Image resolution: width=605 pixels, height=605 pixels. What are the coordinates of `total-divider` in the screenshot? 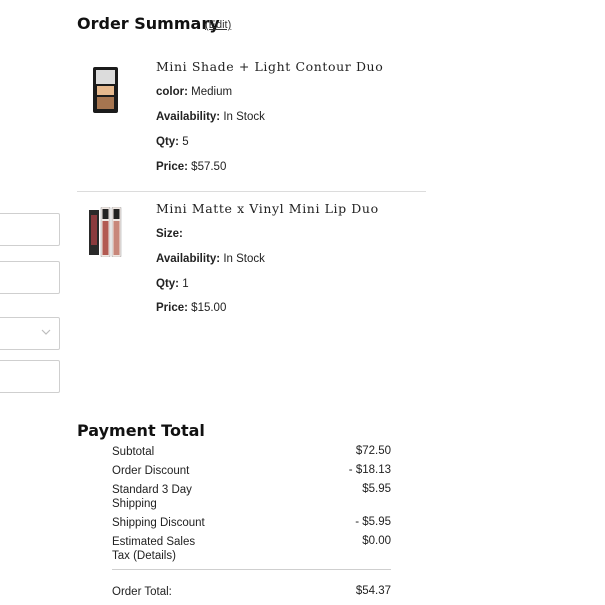 It's located at (251, 569).